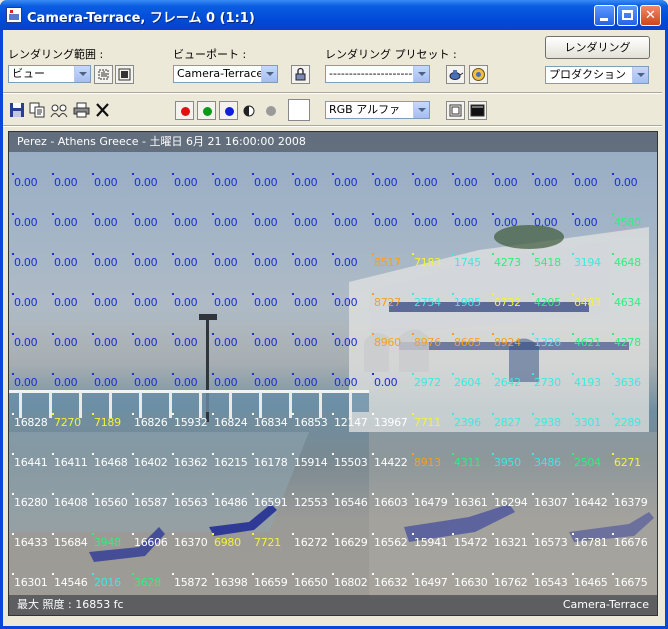 The image size is (668, 629). I want to click on print-icon, so click(81, 110).